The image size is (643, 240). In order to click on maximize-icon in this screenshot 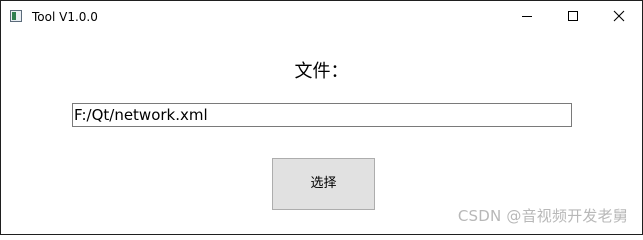, I will do `click(573, 16)`.